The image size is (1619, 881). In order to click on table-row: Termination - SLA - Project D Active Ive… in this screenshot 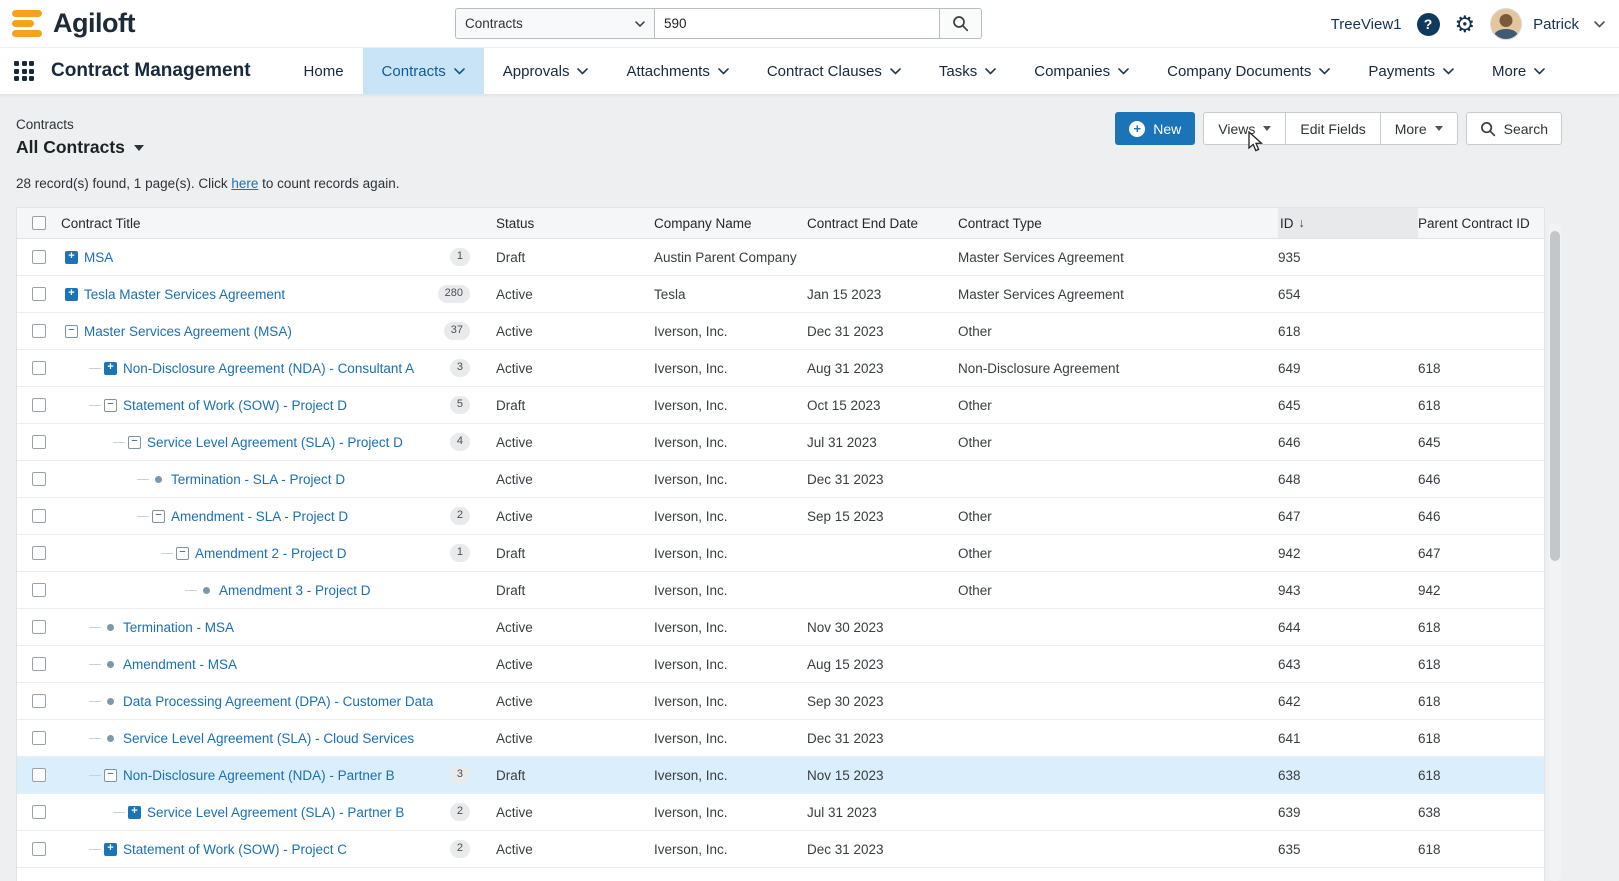, I will do `click(780, 479)`.